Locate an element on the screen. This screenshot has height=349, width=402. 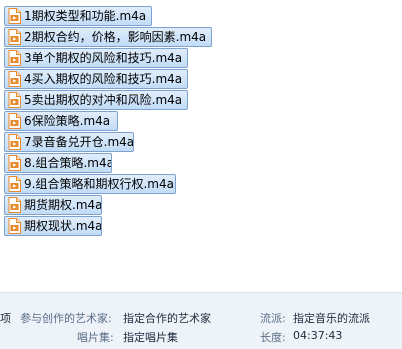
file-name: 9.组合策略和期权行权.m4a is located at coordinates (99, 184).